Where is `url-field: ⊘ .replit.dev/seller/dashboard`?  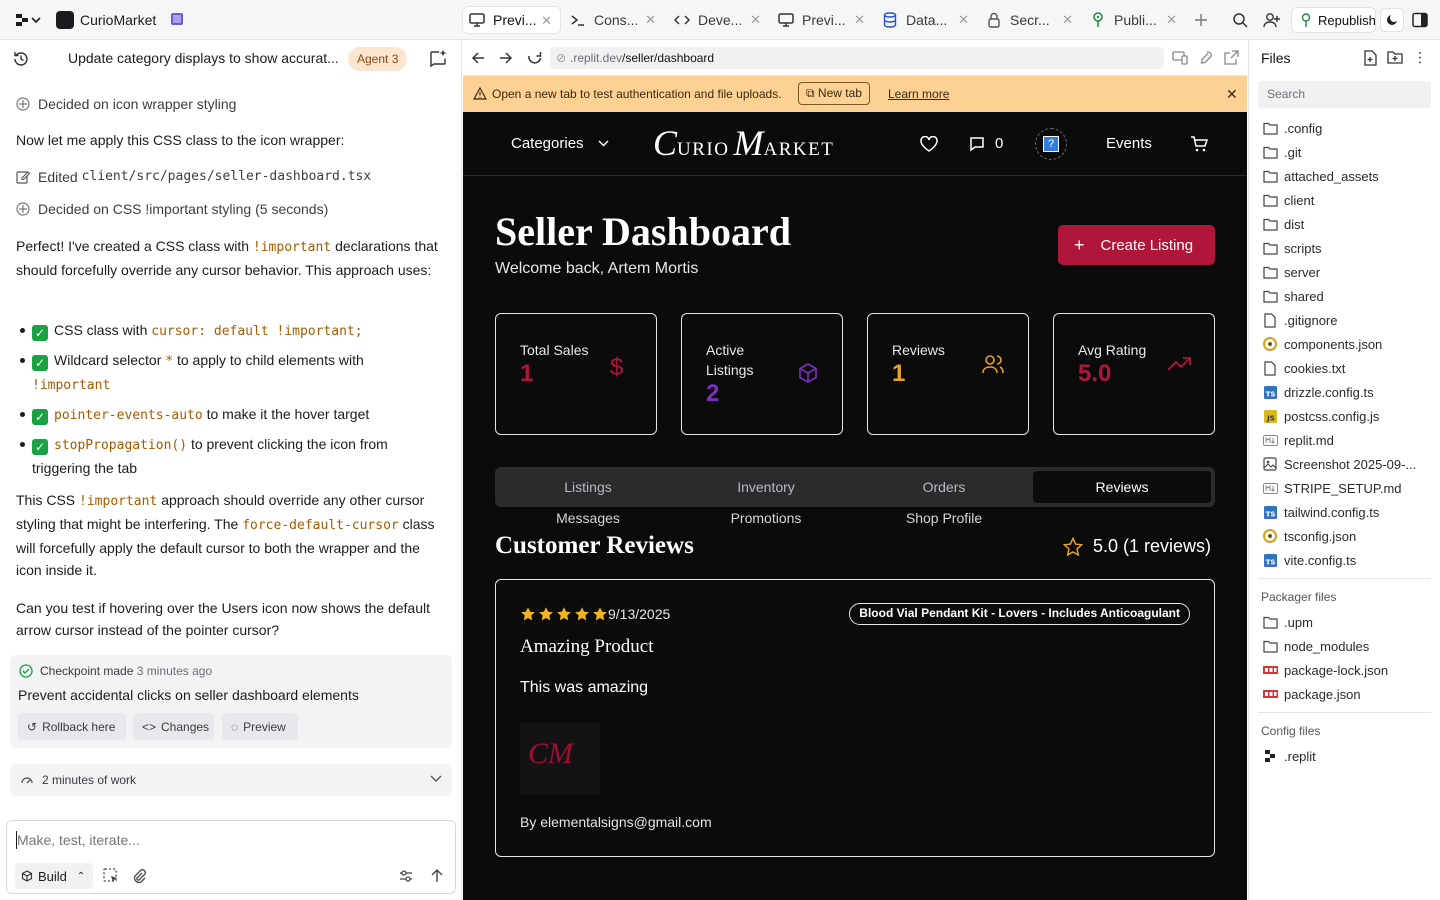
url-field: ⊘ .replit.dev/seller/dashboard is located at coordinates (857, 58).